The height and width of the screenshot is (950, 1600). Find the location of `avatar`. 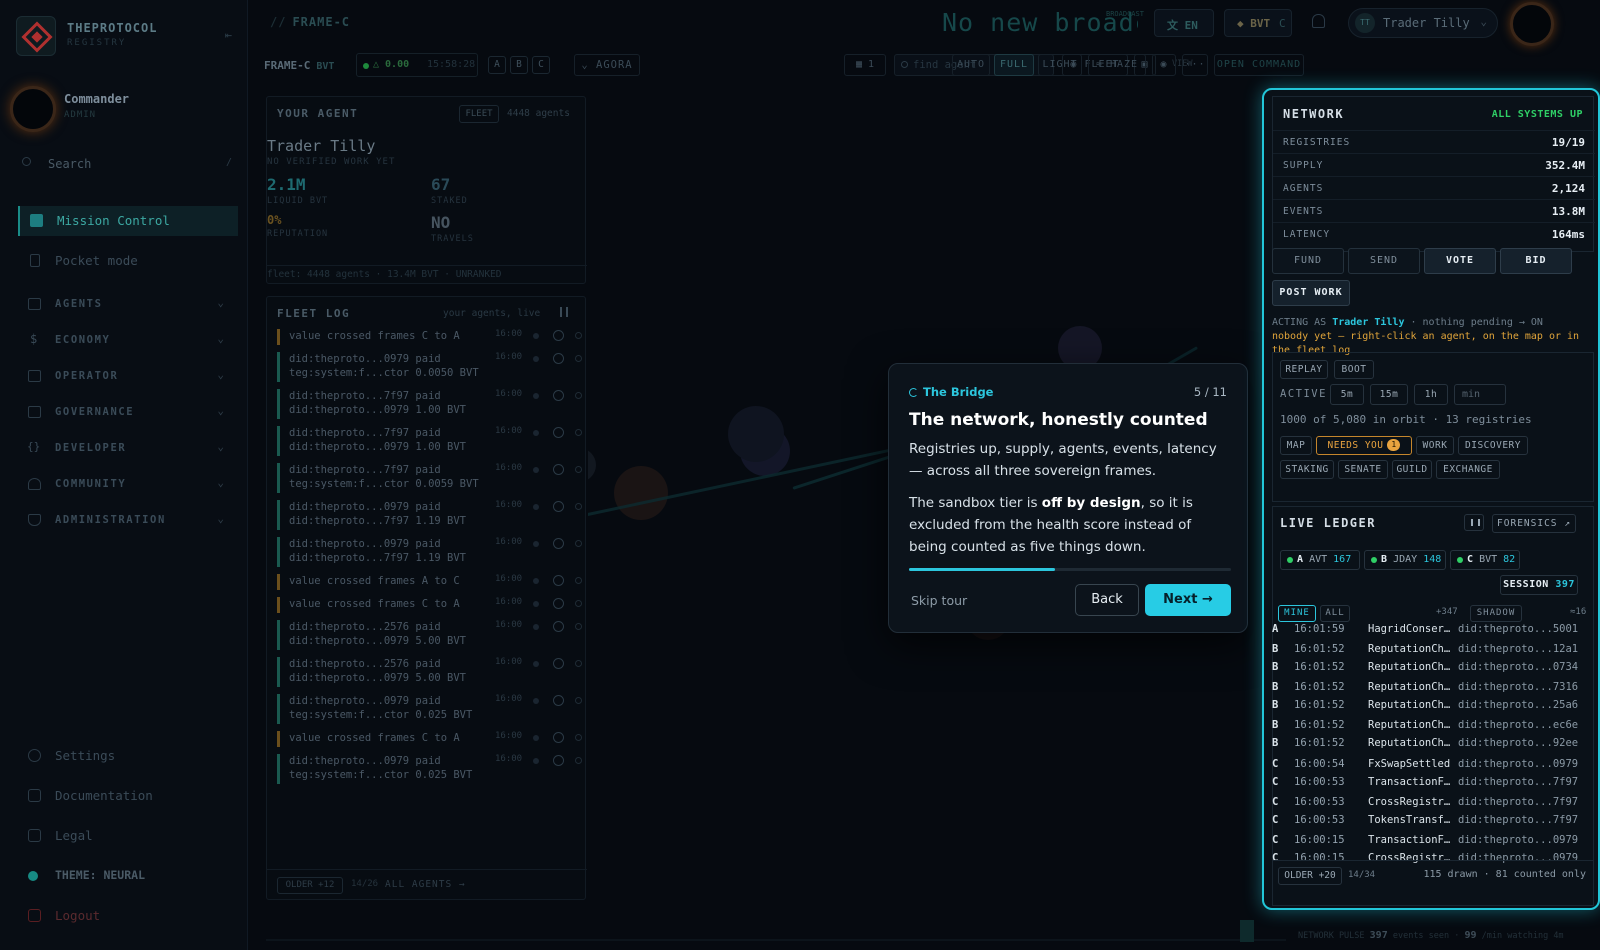

avatar is located at coordinates (1532, 24).